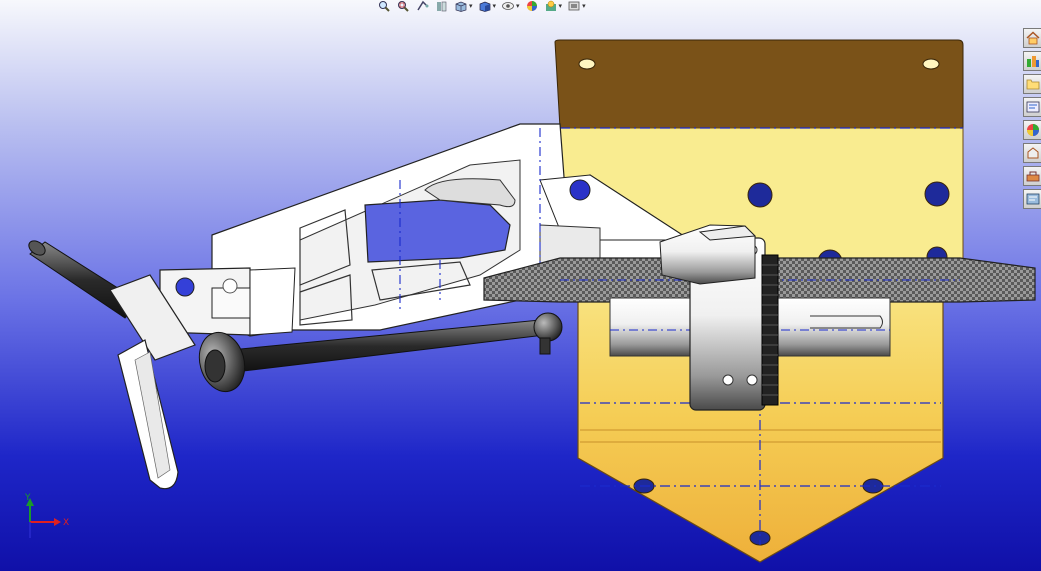  I want to click on triad-x-label: X, so click(66, 523).